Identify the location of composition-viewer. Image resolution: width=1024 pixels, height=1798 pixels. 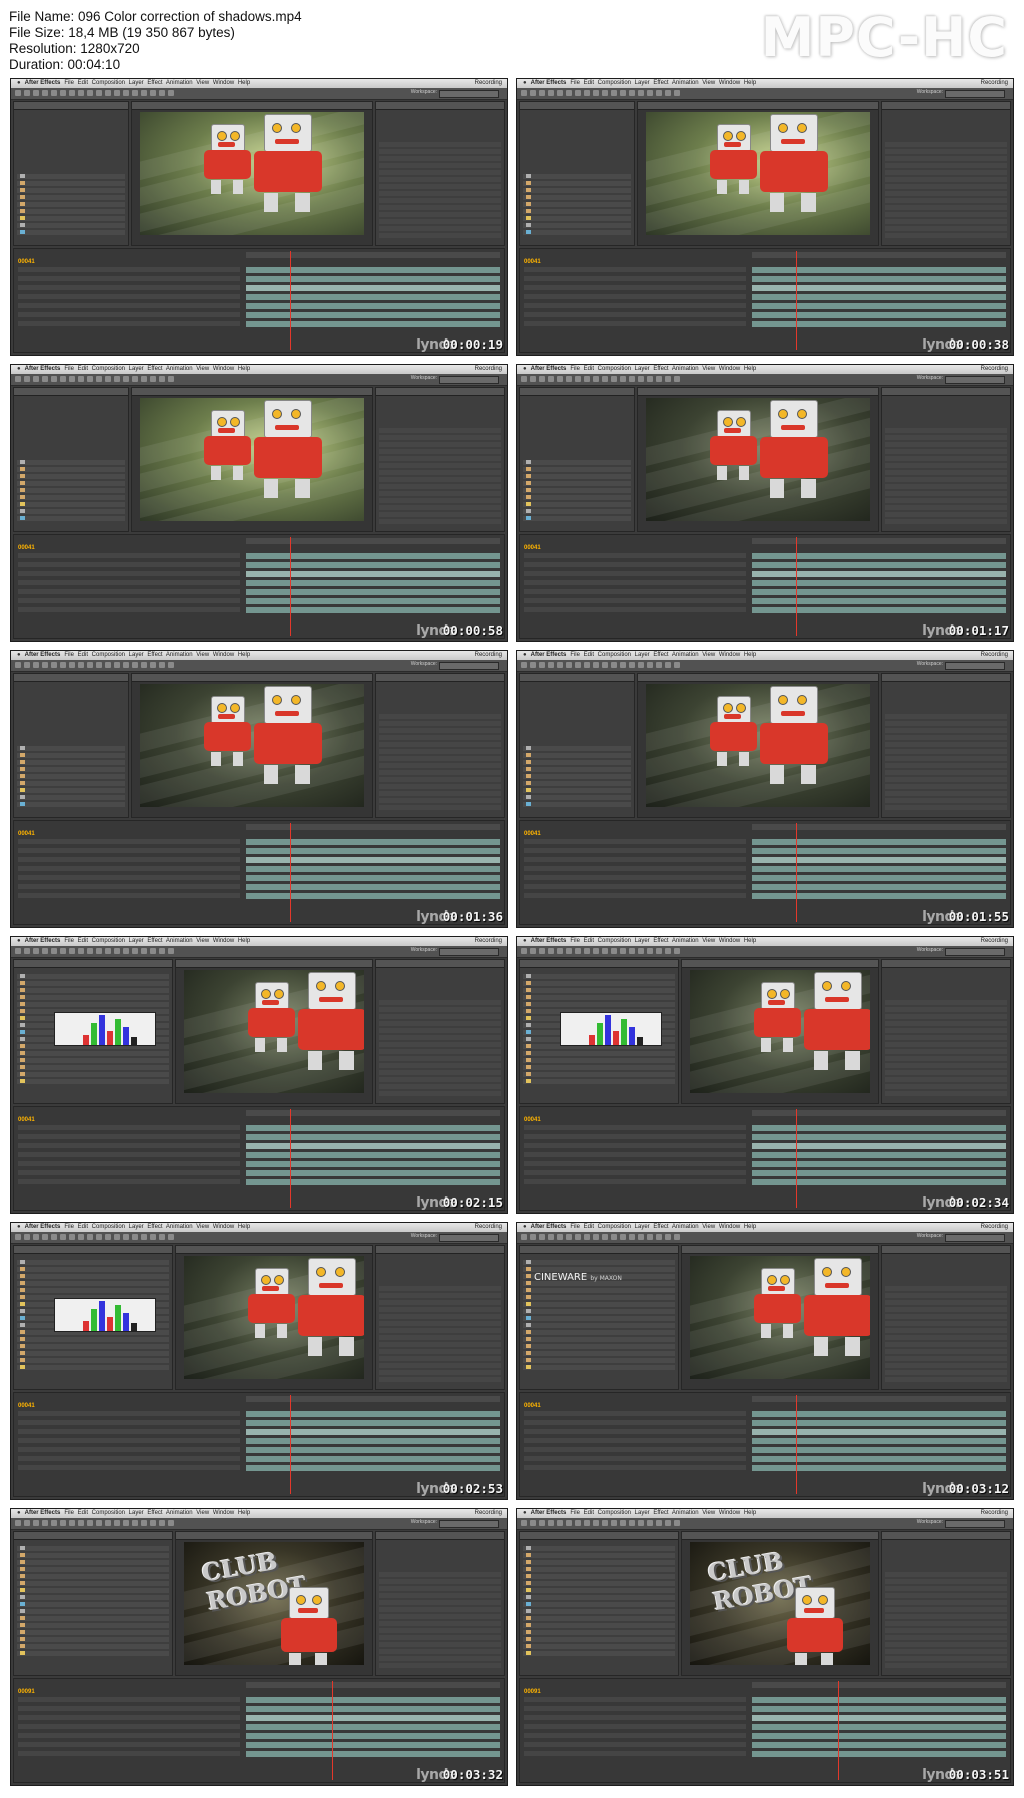
(274, 1031).